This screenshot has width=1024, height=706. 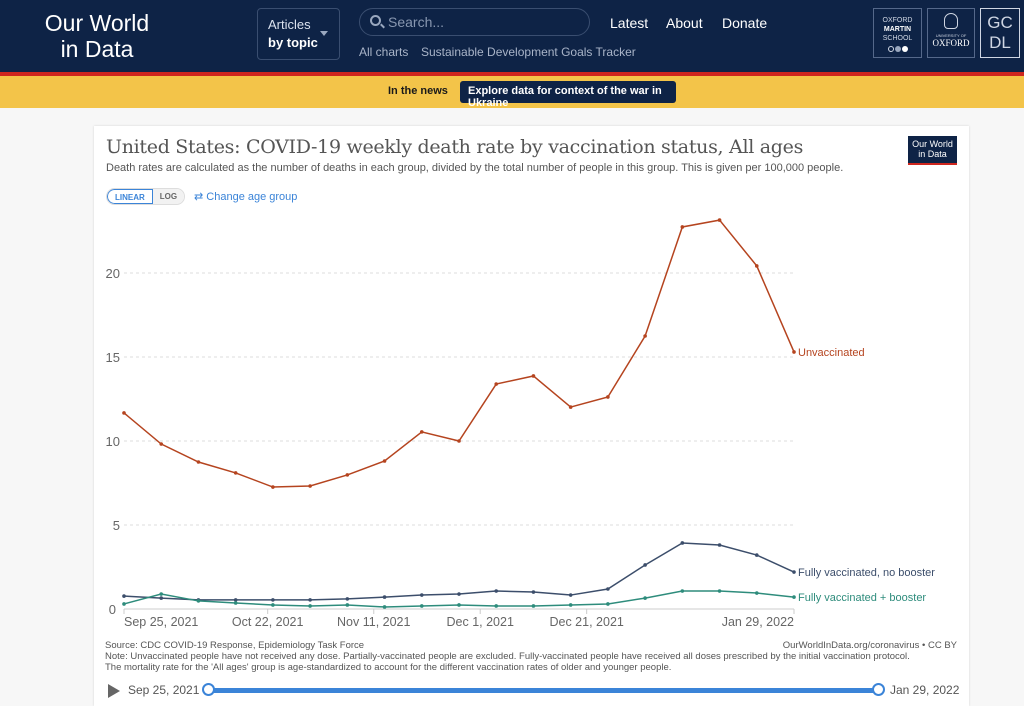 I want to click on articles-label: Articles, so click(x=289, y=24).